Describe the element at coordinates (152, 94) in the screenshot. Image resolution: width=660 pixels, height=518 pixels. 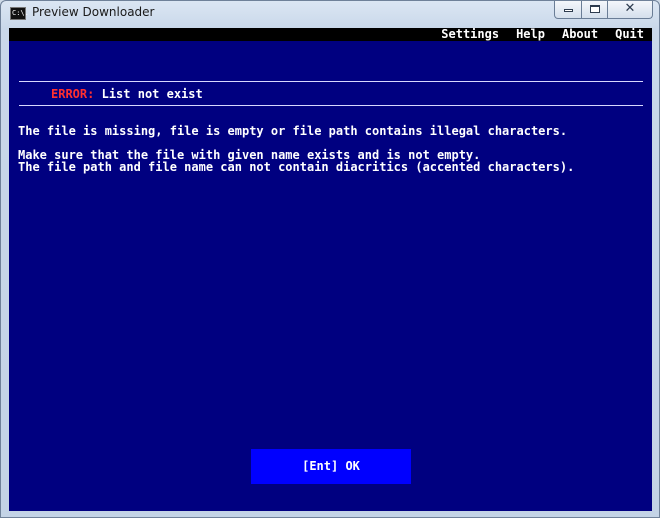
I see `error-message: List not exist` at that location.